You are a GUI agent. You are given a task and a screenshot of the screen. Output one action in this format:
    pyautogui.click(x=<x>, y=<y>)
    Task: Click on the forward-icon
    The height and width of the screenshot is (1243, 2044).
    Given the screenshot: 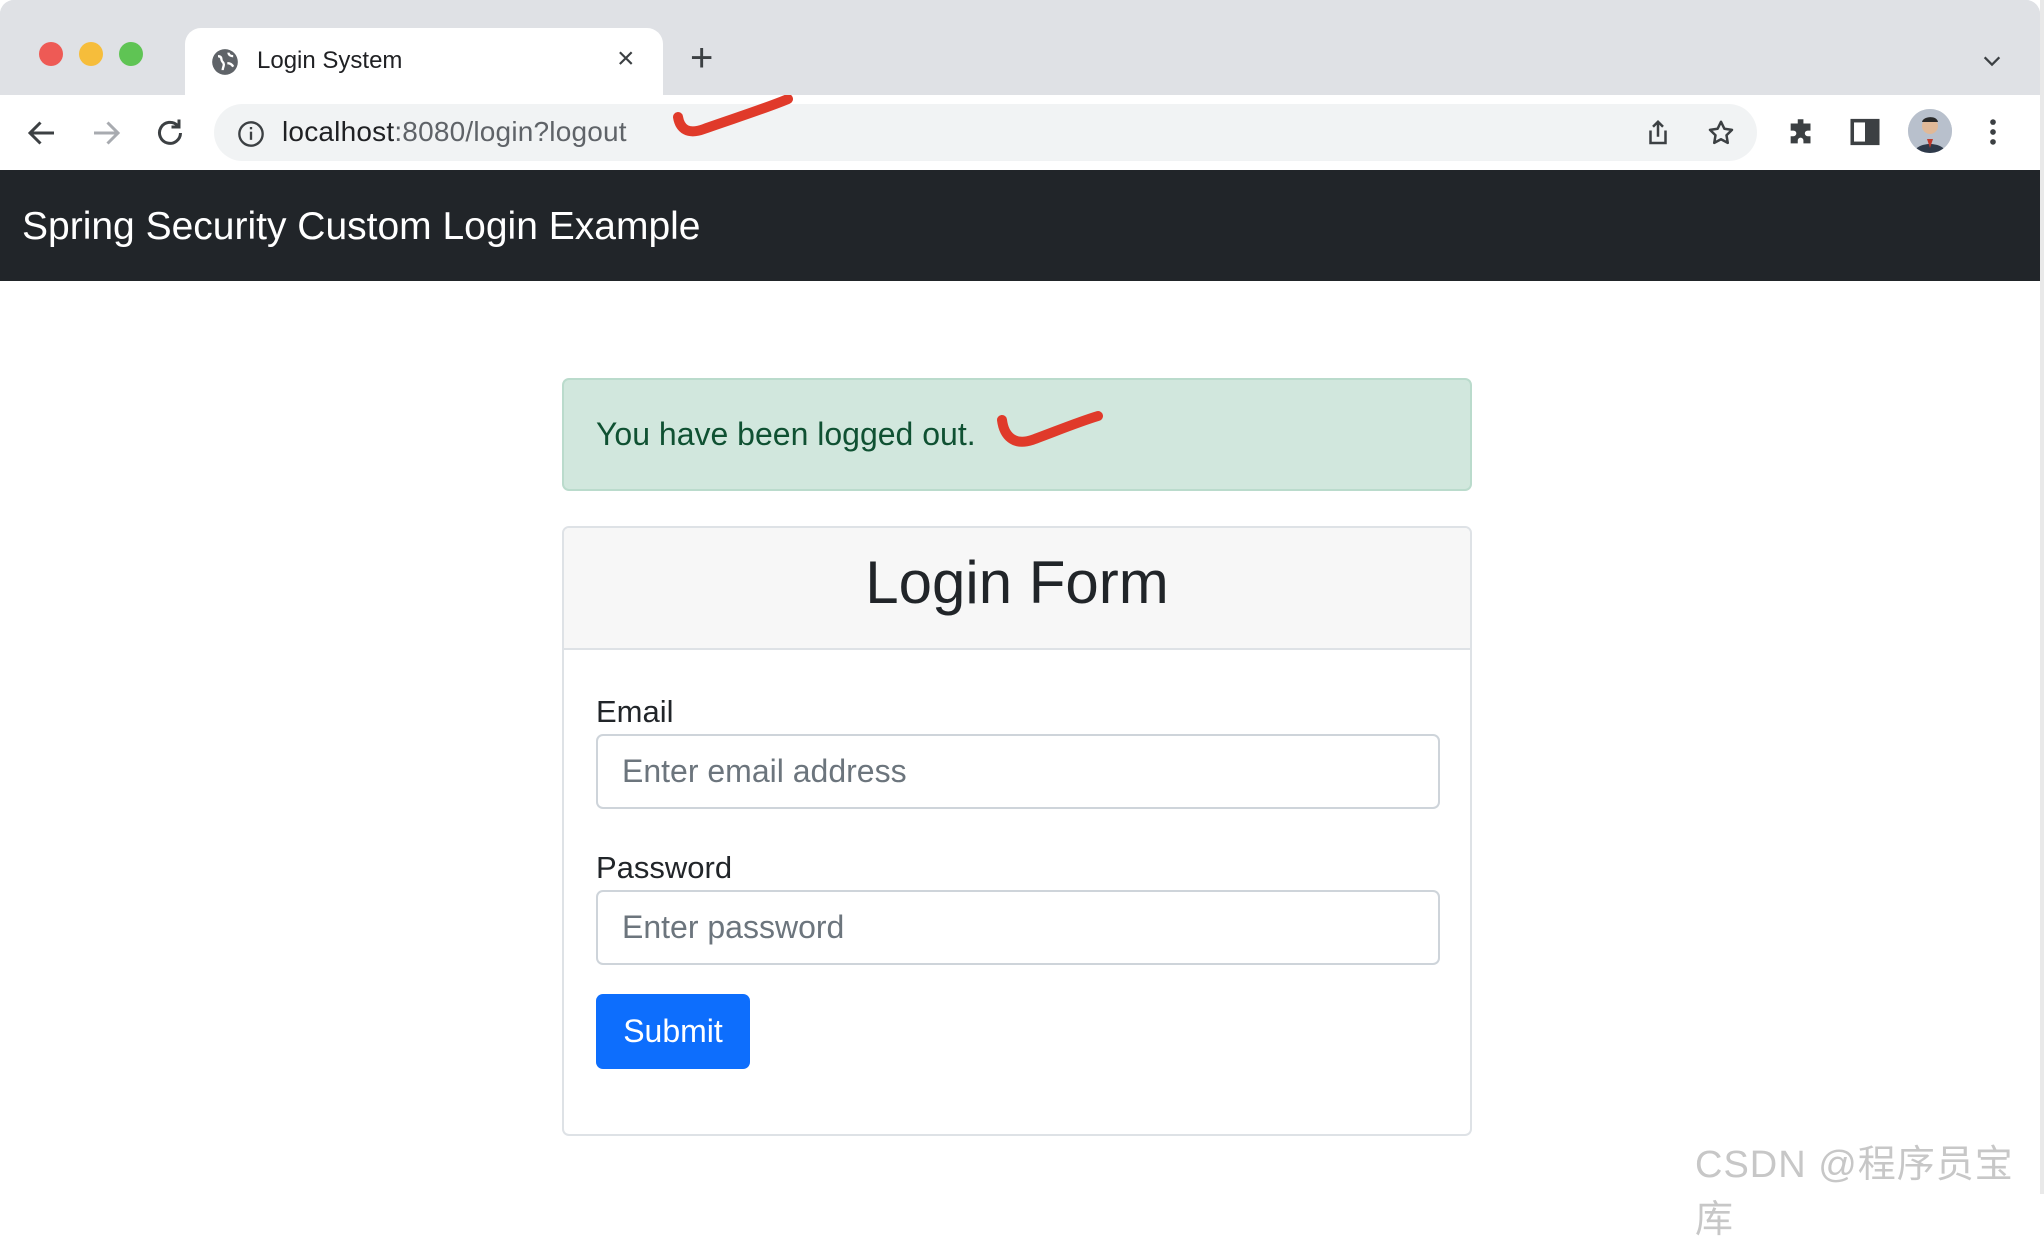 What is the action you would take?
    pyautogui.click(x=106, y=133)
    